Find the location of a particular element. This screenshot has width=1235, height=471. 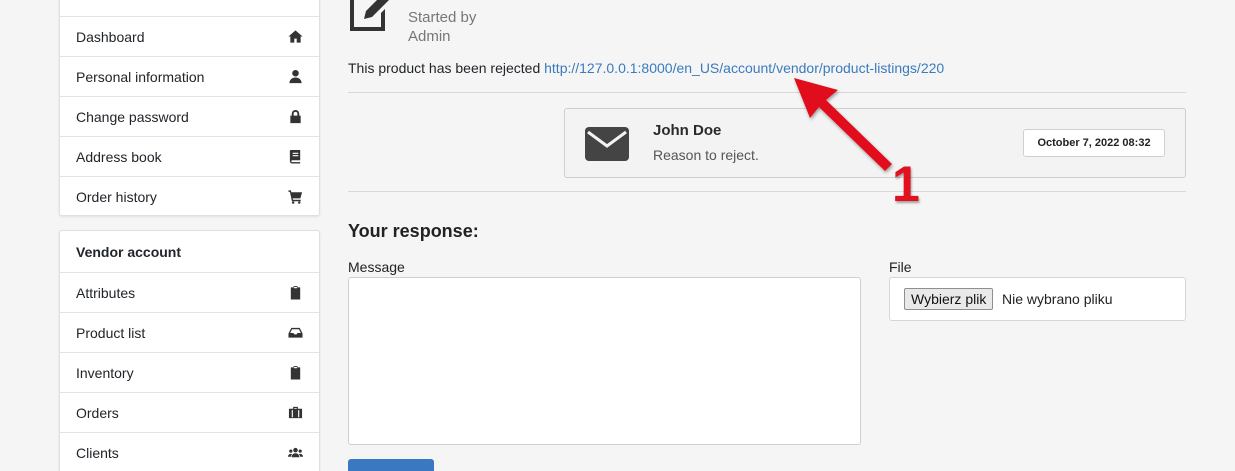

edit-icon is located at coordinates (369, 17).